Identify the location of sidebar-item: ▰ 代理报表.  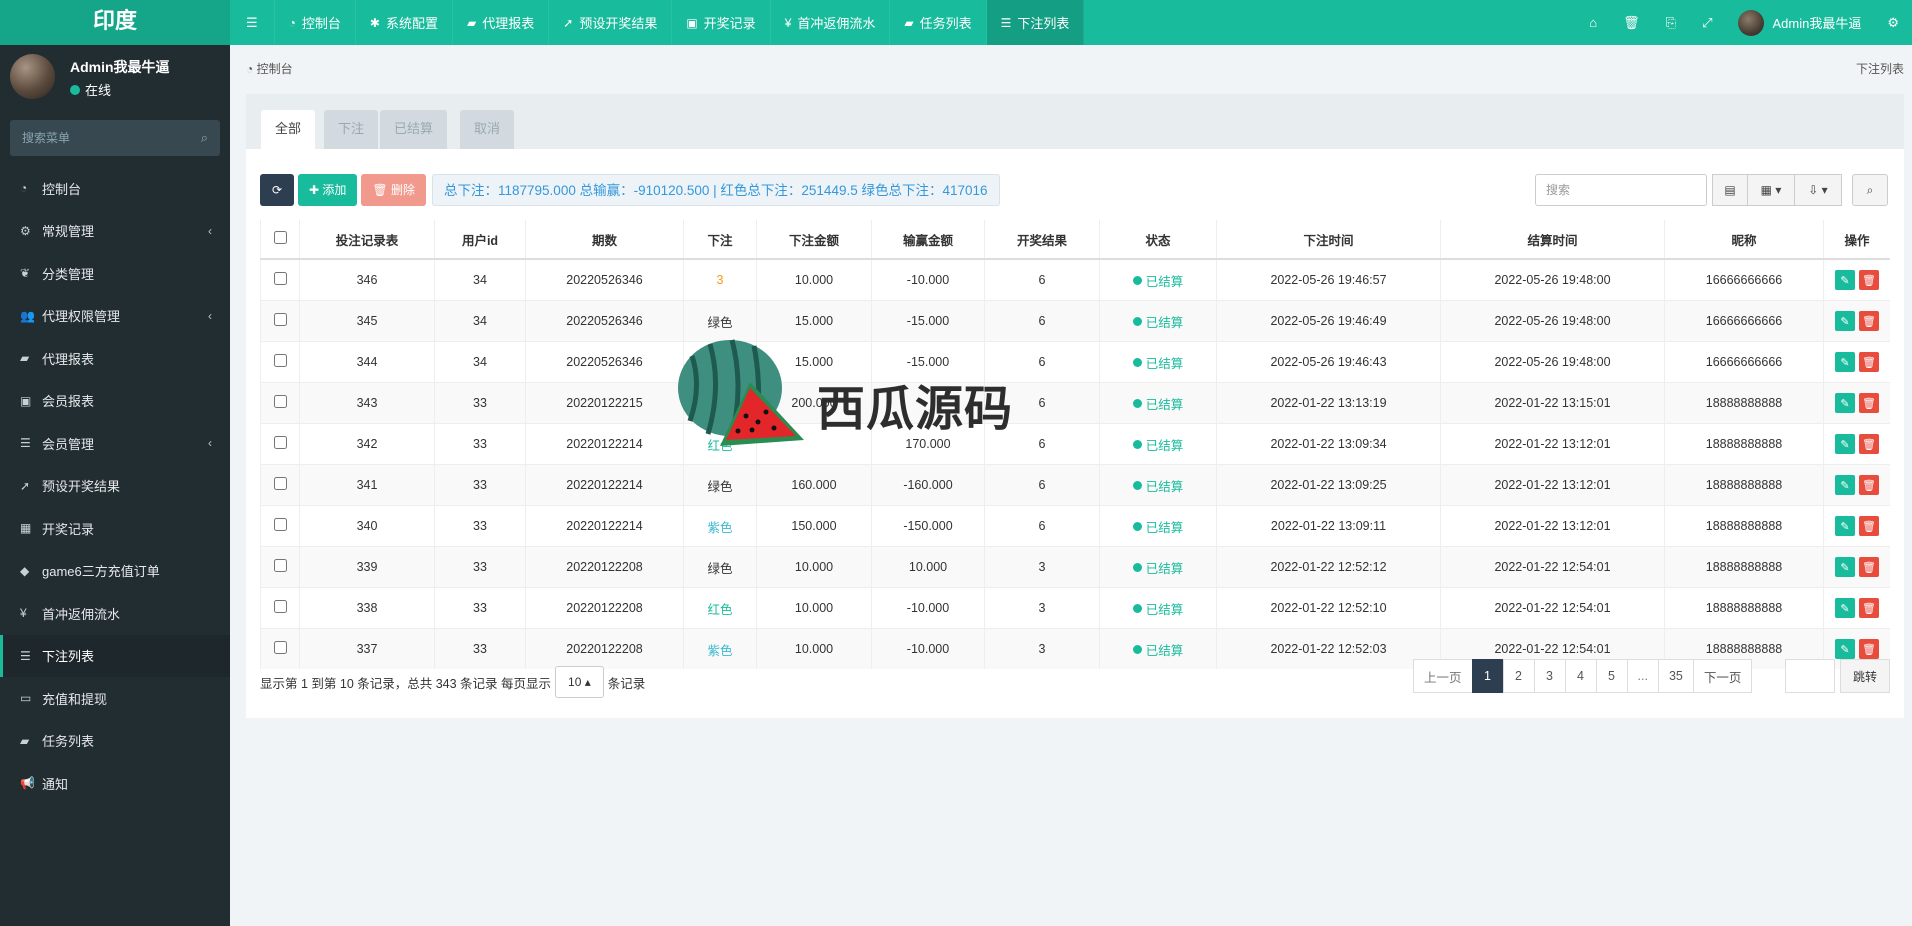
(115, 358).